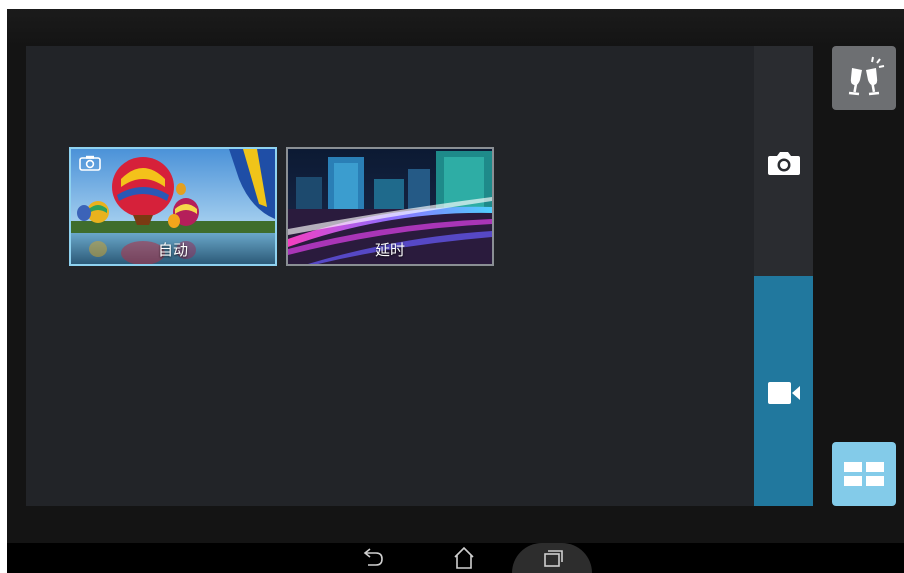 This screenshot has height=573, width=904. What do you see at coordinates (784, 163) in the screenshot?
I see `camera-icon` at bounding box center [784, 163].